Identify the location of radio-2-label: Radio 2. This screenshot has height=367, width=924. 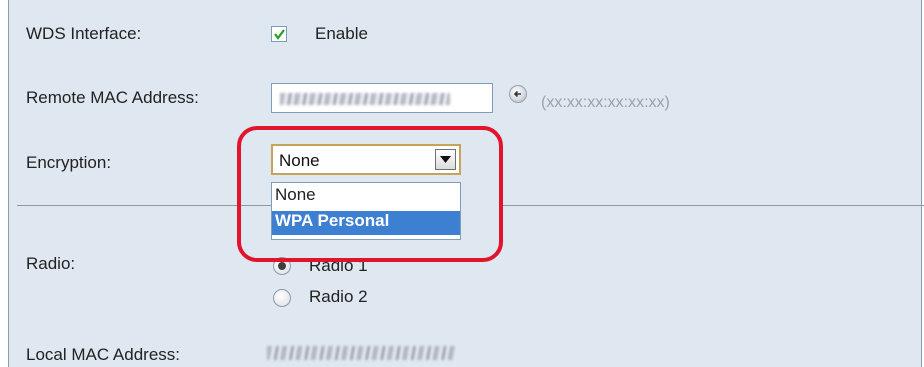
(338, 296).